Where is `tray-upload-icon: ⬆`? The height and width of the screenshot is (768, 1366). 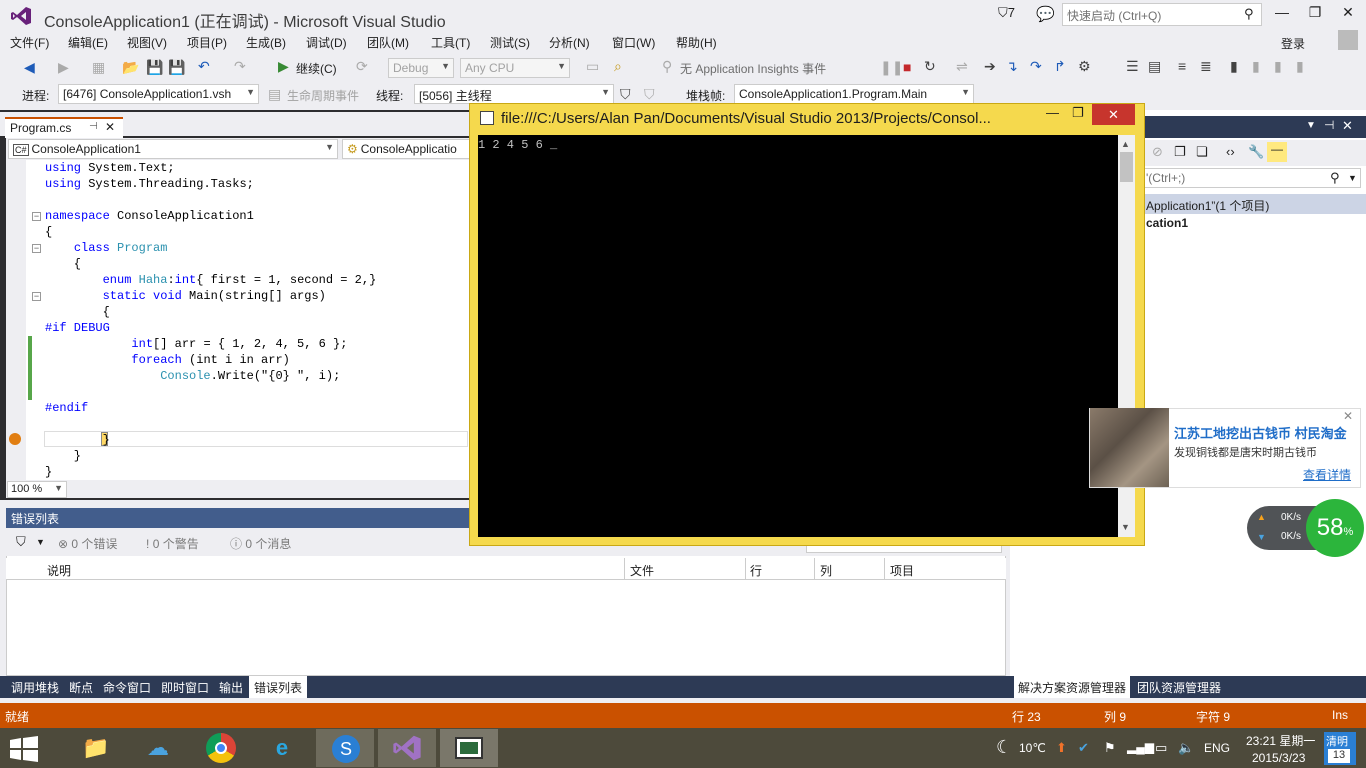
tray-upload-icon: ⬆ is located at coordinates (1061, 748).